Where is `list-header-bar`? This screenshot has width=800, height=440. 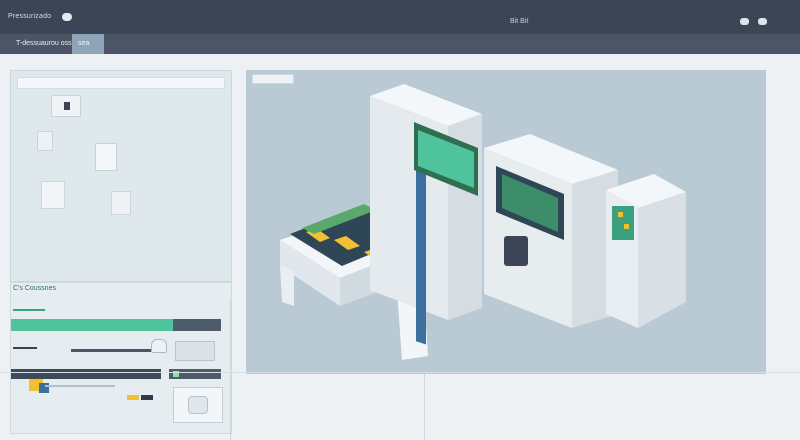 list-header-bar is located at coordinates (86, 381).